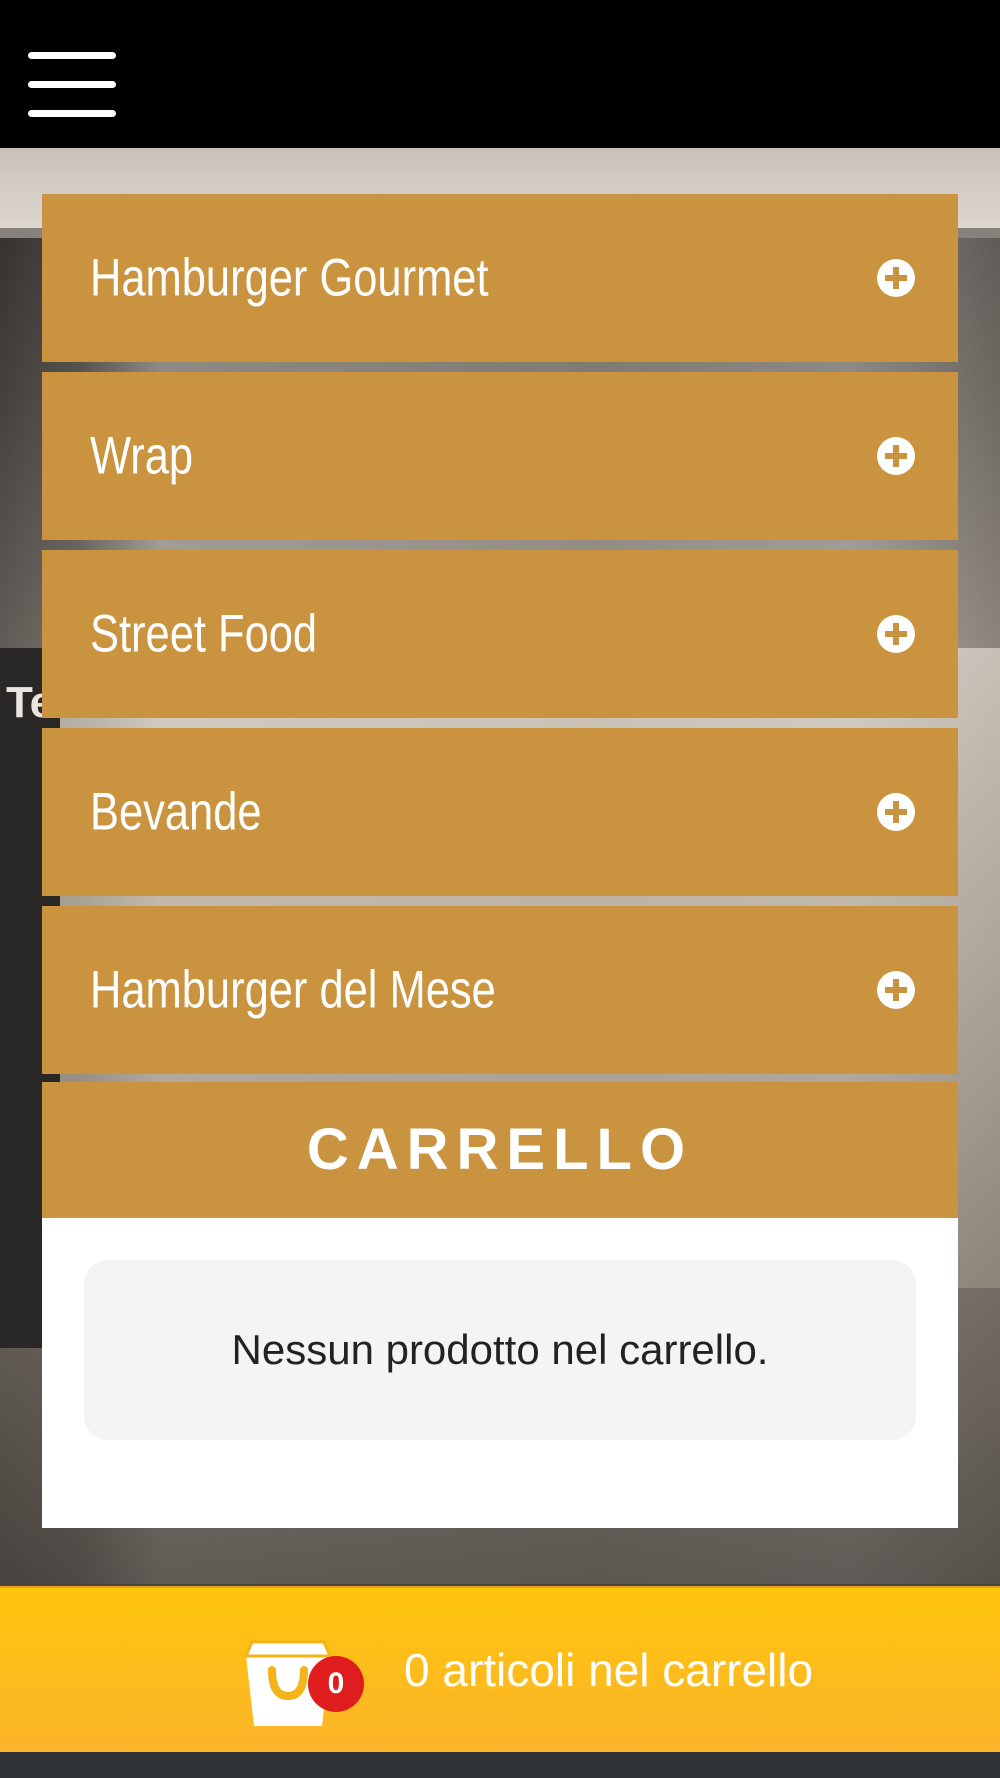  I want to click on category-label: Hamburger Gourmet, so click(289, 278).